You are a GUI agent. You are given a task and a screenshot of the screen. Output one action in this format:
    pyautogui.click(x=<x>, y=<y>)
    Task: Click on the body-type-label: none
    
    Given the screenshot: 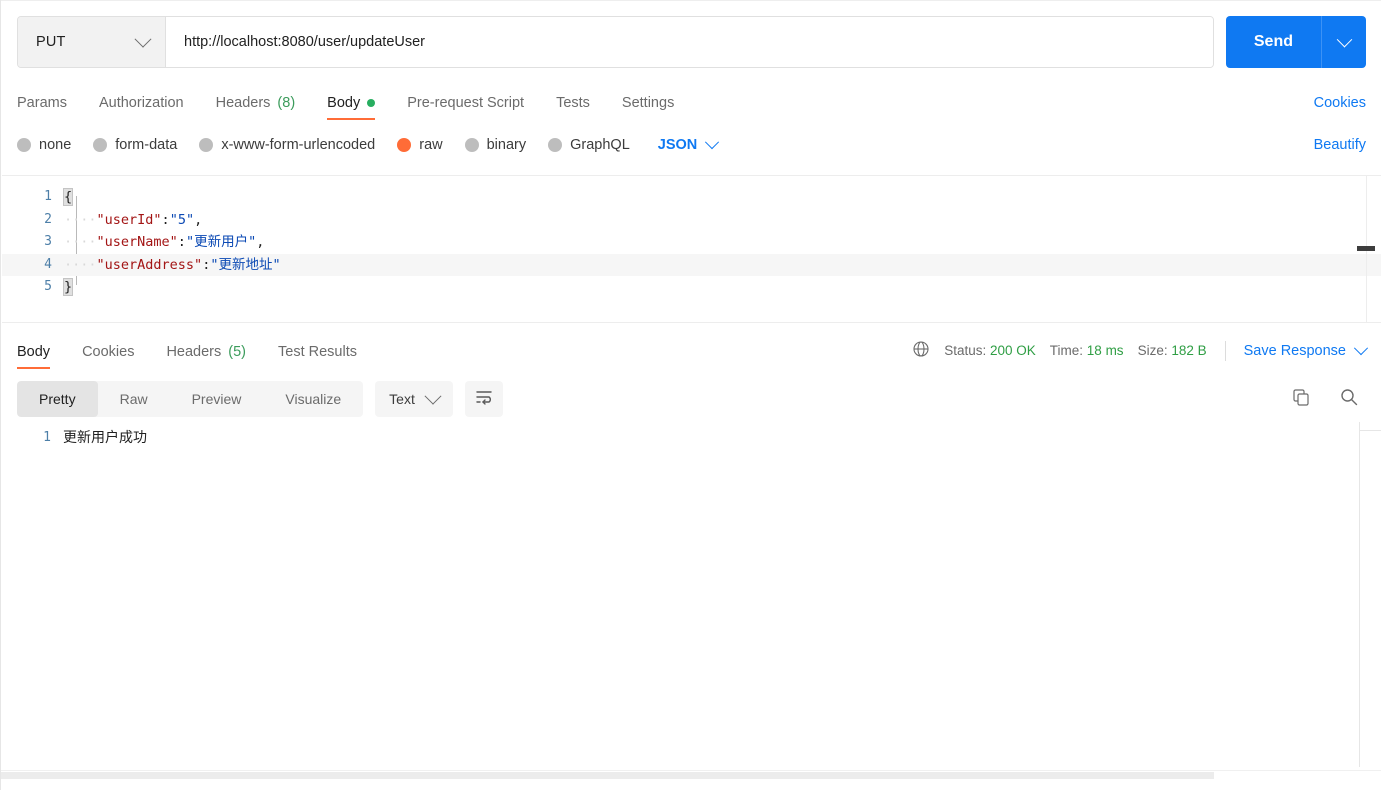 What is the action you would take?
    pyautogui.click(x=55, y=145)
    